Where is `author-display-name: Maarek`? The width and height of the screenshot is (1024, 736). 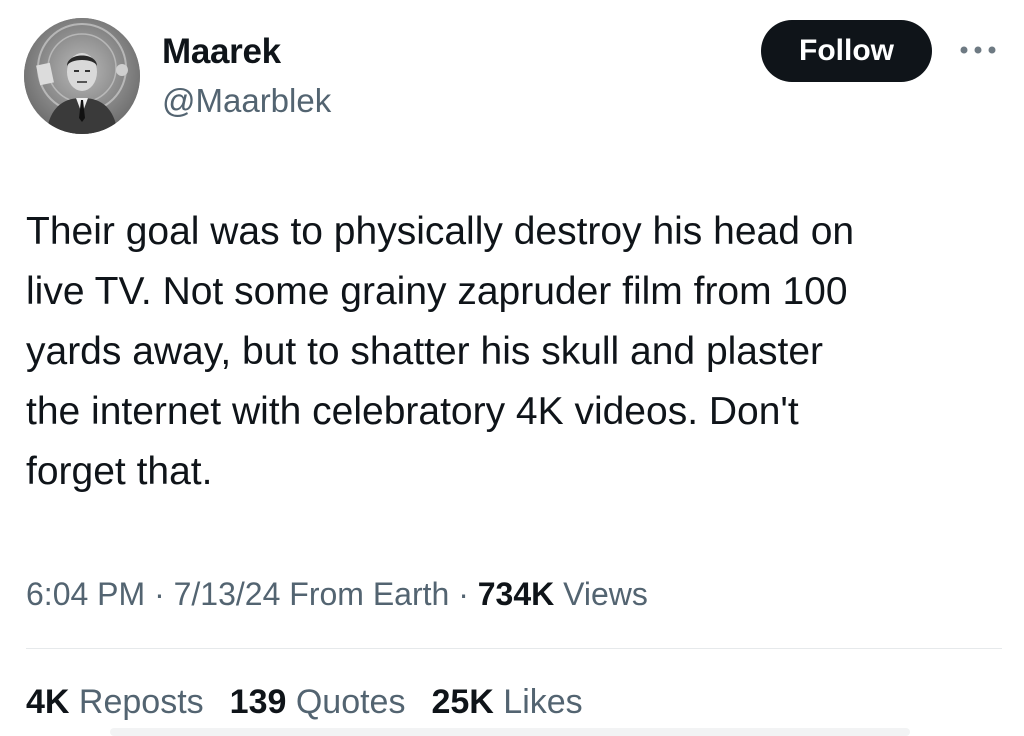 author-display-name: Maarek is located at coordinates (221, 52).